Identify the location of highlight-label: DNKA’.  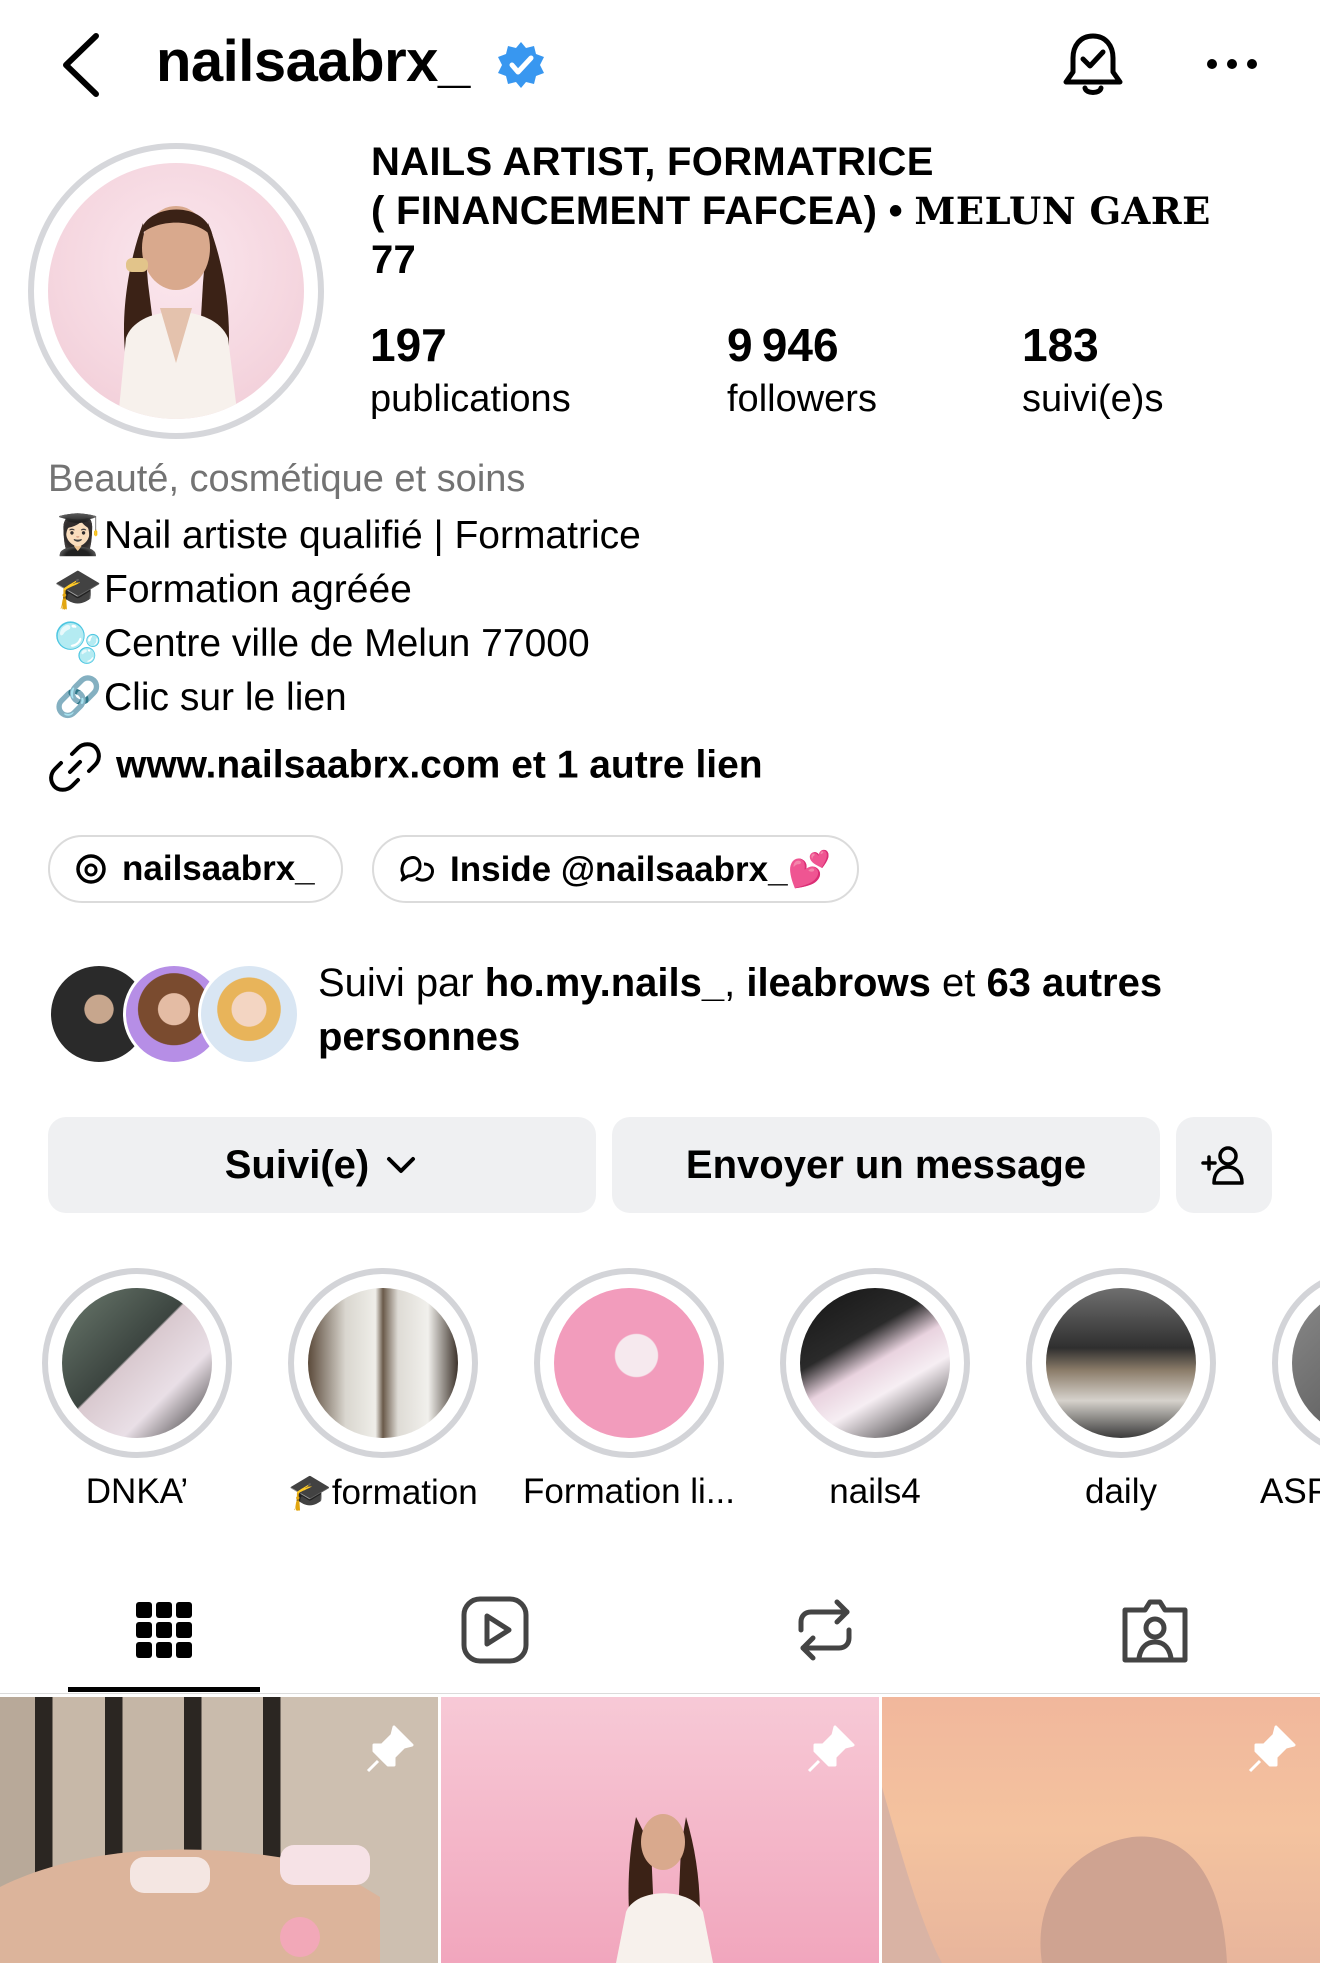
(137, 1491).